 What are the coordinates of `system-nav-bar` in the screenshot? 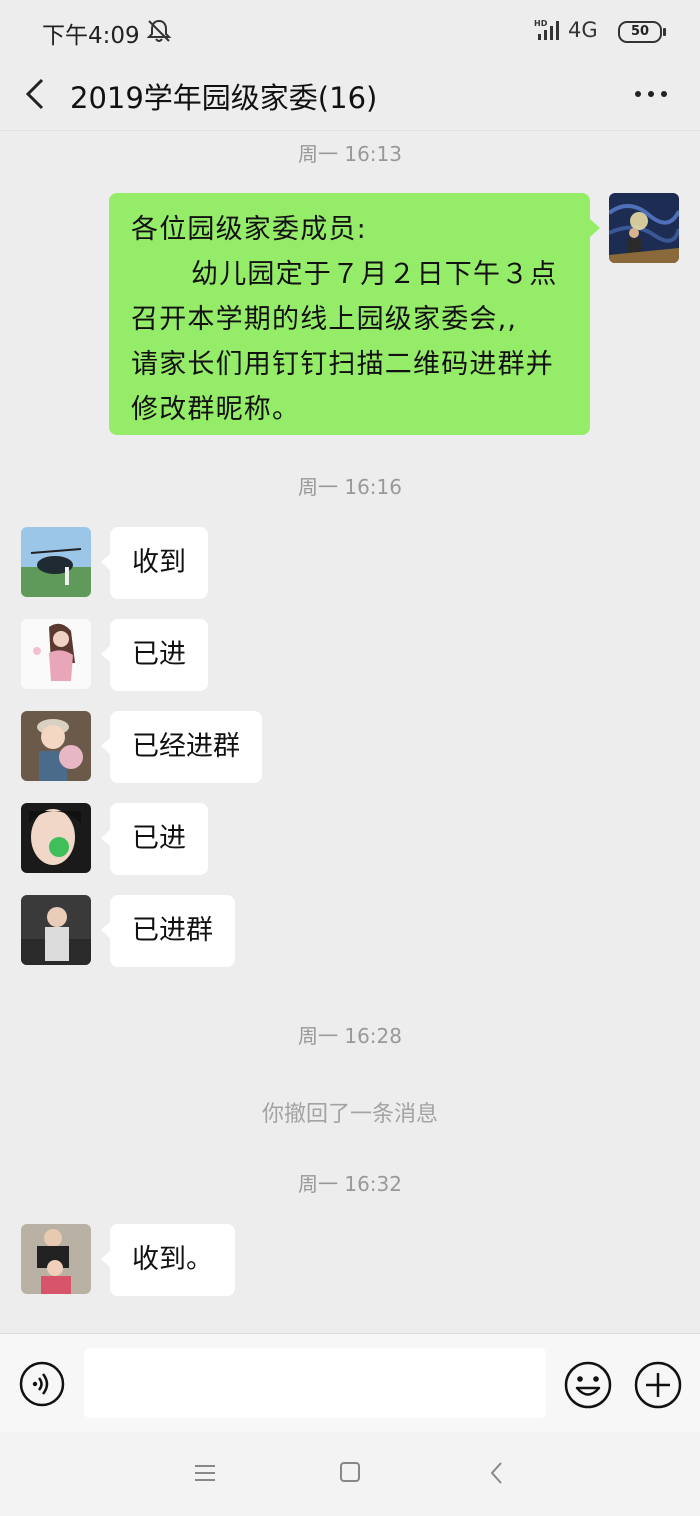 It's located at (350, 1474).